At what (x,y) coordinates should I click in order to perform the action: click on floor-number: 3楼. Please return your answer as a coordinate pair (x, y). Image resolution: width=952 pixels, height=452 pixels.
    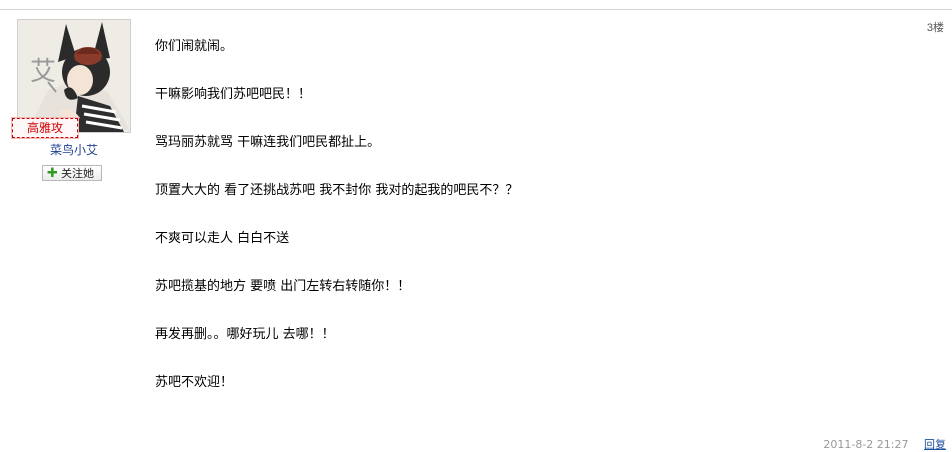
    Looking at the image, I should click on (935, 28).